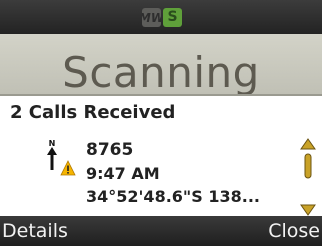 The image size is (322, 246). Describe the element at coordinates (294, 231) in the screenshot. I see `close-softkey: Close` at that location.